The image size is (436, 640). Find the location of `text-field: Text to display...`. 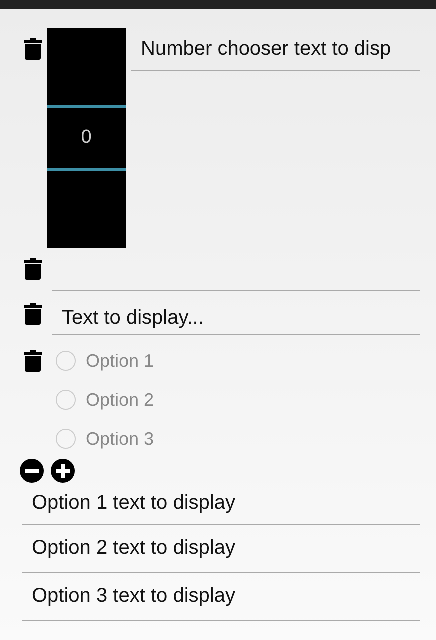

text-field: Text to display... is located at coordinates (236, 319).